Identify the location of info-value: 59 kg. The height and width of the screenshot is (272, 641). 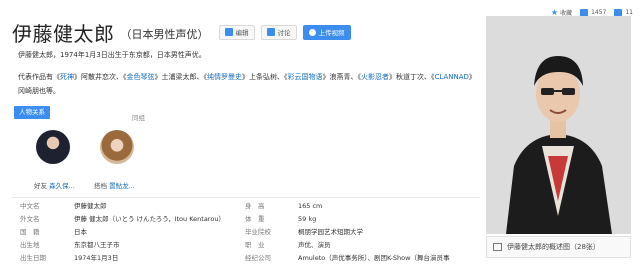
(307, 219).